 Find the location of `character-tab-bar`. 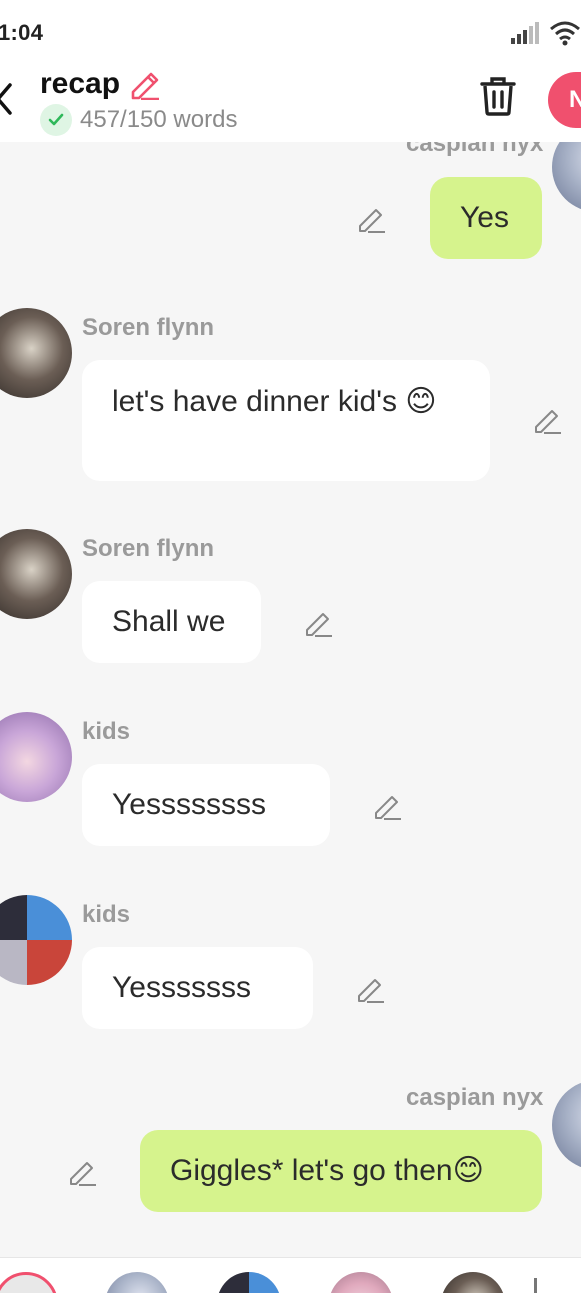

character-tab-bar is located at coordinates (290, 1275).